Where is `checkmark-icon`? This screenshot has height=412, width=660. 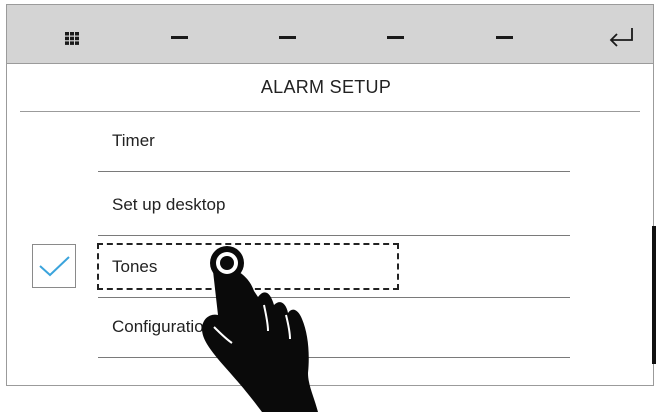
checkmark-icon is located at coordinates (54, 266).